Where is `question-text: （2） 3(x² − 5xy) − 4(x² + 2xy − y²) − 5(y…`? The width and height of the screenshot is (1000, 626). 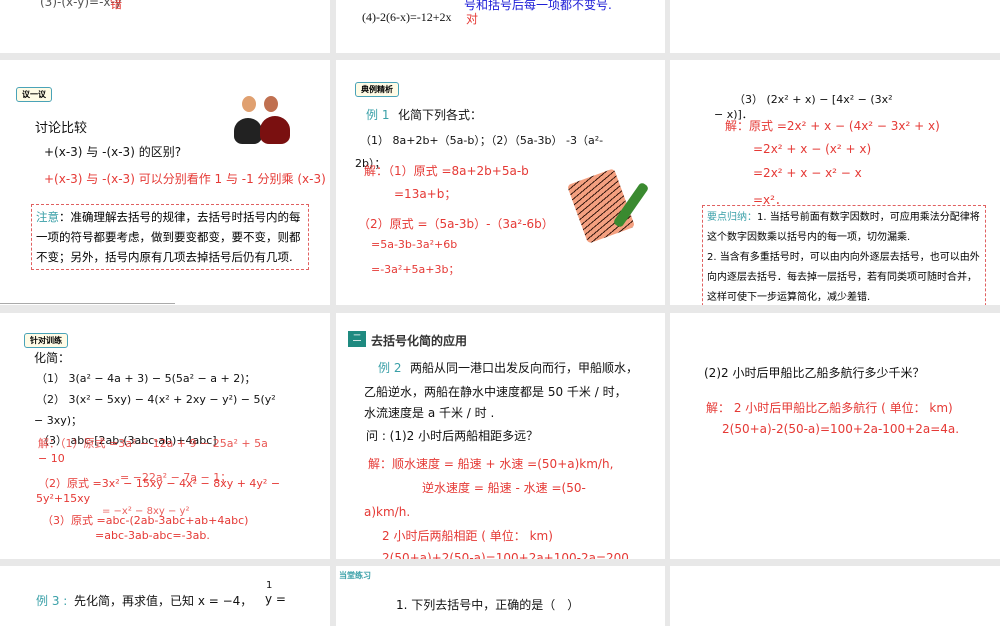 question-text: （2） 3(x² − 5xy) − 4(x² + 2xy − y²) − 5(y… is located at coordinates (156, 399).